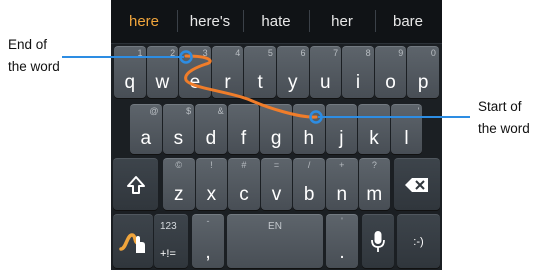 This screenshot has width=552, height=270. I want to click on suggestion-2: hate, so click(276, 21).